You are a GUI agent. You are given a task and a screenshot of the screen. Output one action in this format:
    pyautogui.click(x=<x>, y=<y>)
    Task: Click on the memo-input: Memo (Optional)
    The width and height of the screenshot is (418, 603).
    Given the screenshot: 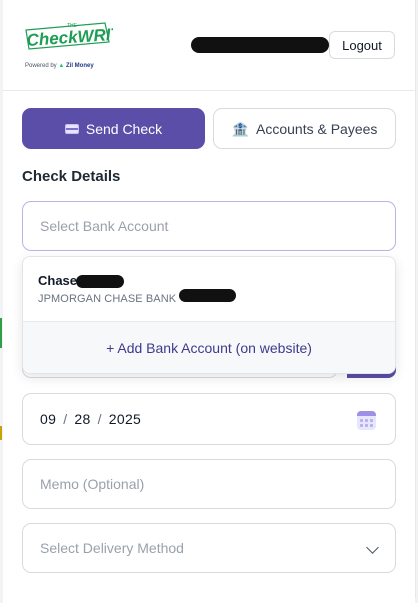 What is the action you would take?
    pyautogui.click(x=209, y=484)
    